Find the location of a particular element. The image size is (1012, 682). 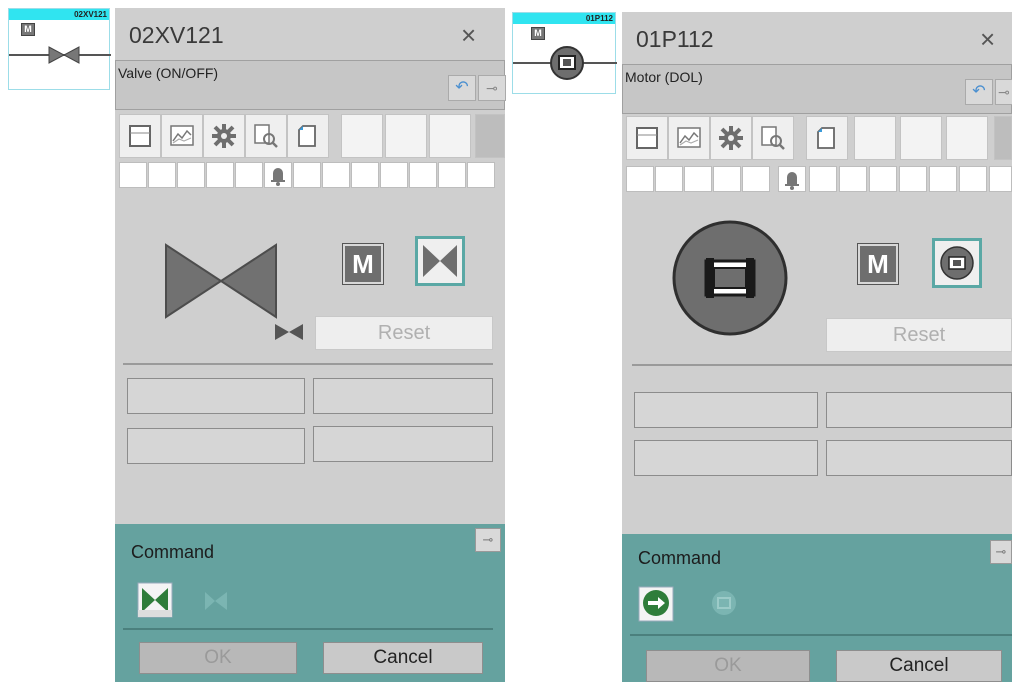

motor-mode-icon is located at coordinates (957, 263).